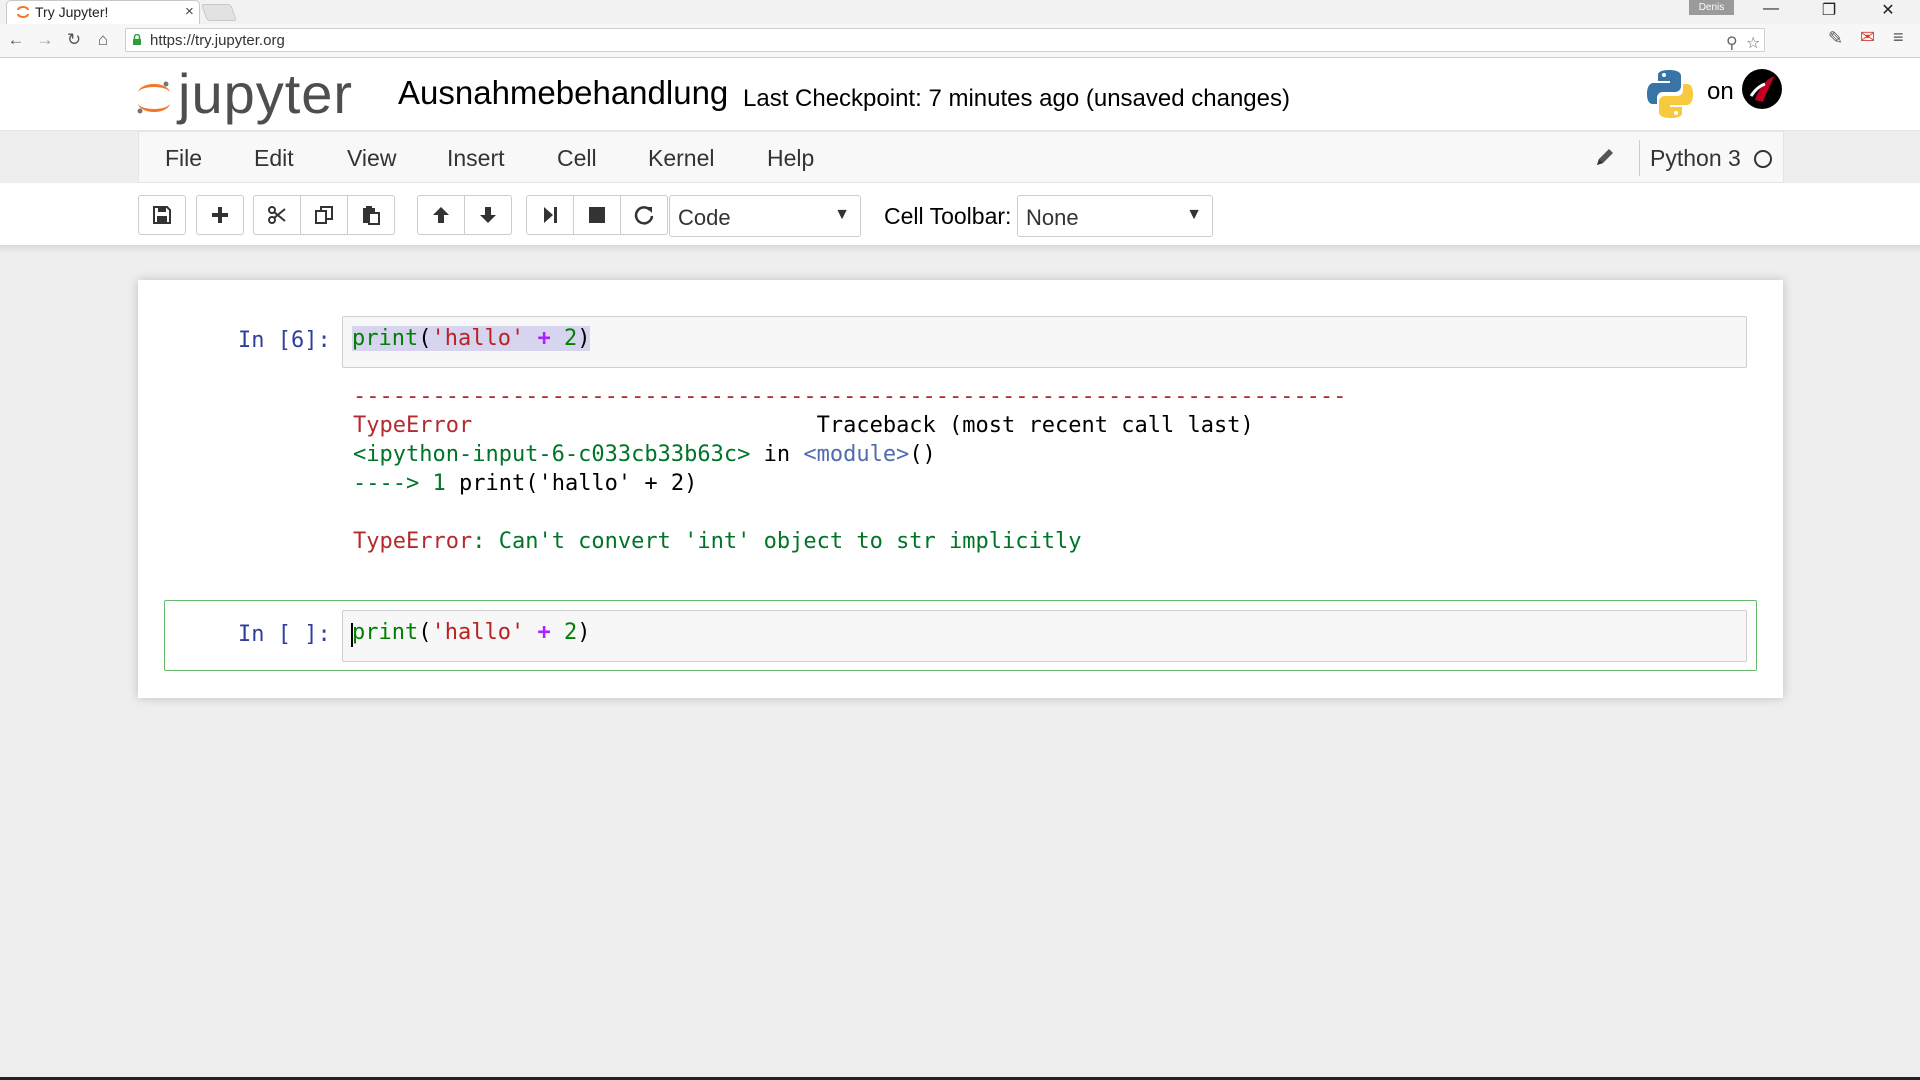 This screenshot has width=1920, height=1080. I want to click on cell-toolbar-label: Cell Toolbar:, so click(948, 216).